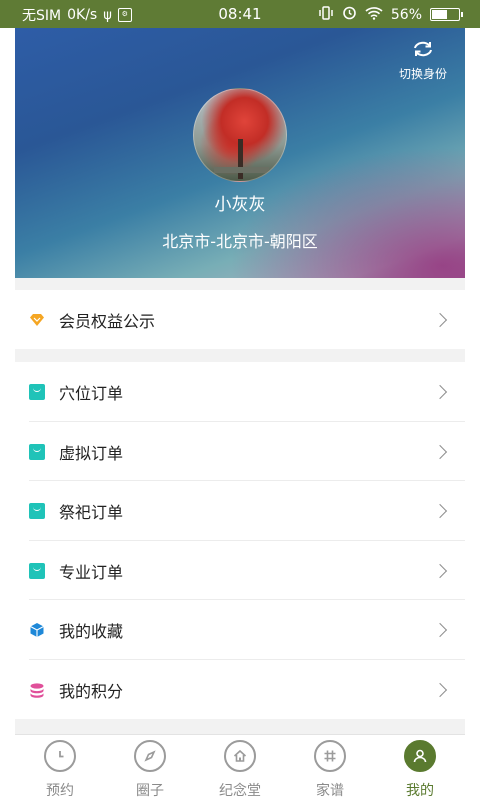 The height and width of the screenshot is (800, 480). Describe the element at coordinates (91, 453) in the screenshot. I see `menu-item-label: 虚拟订单` at that location.